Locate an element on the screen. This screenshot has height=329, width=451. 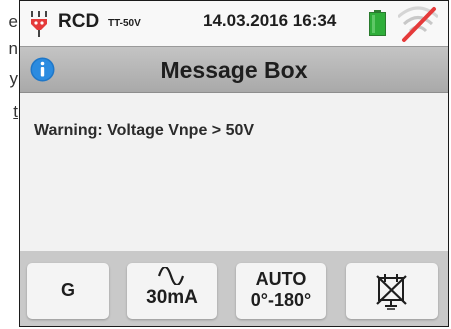
page-edge-fragment: y is located at coordinates (14, 78).